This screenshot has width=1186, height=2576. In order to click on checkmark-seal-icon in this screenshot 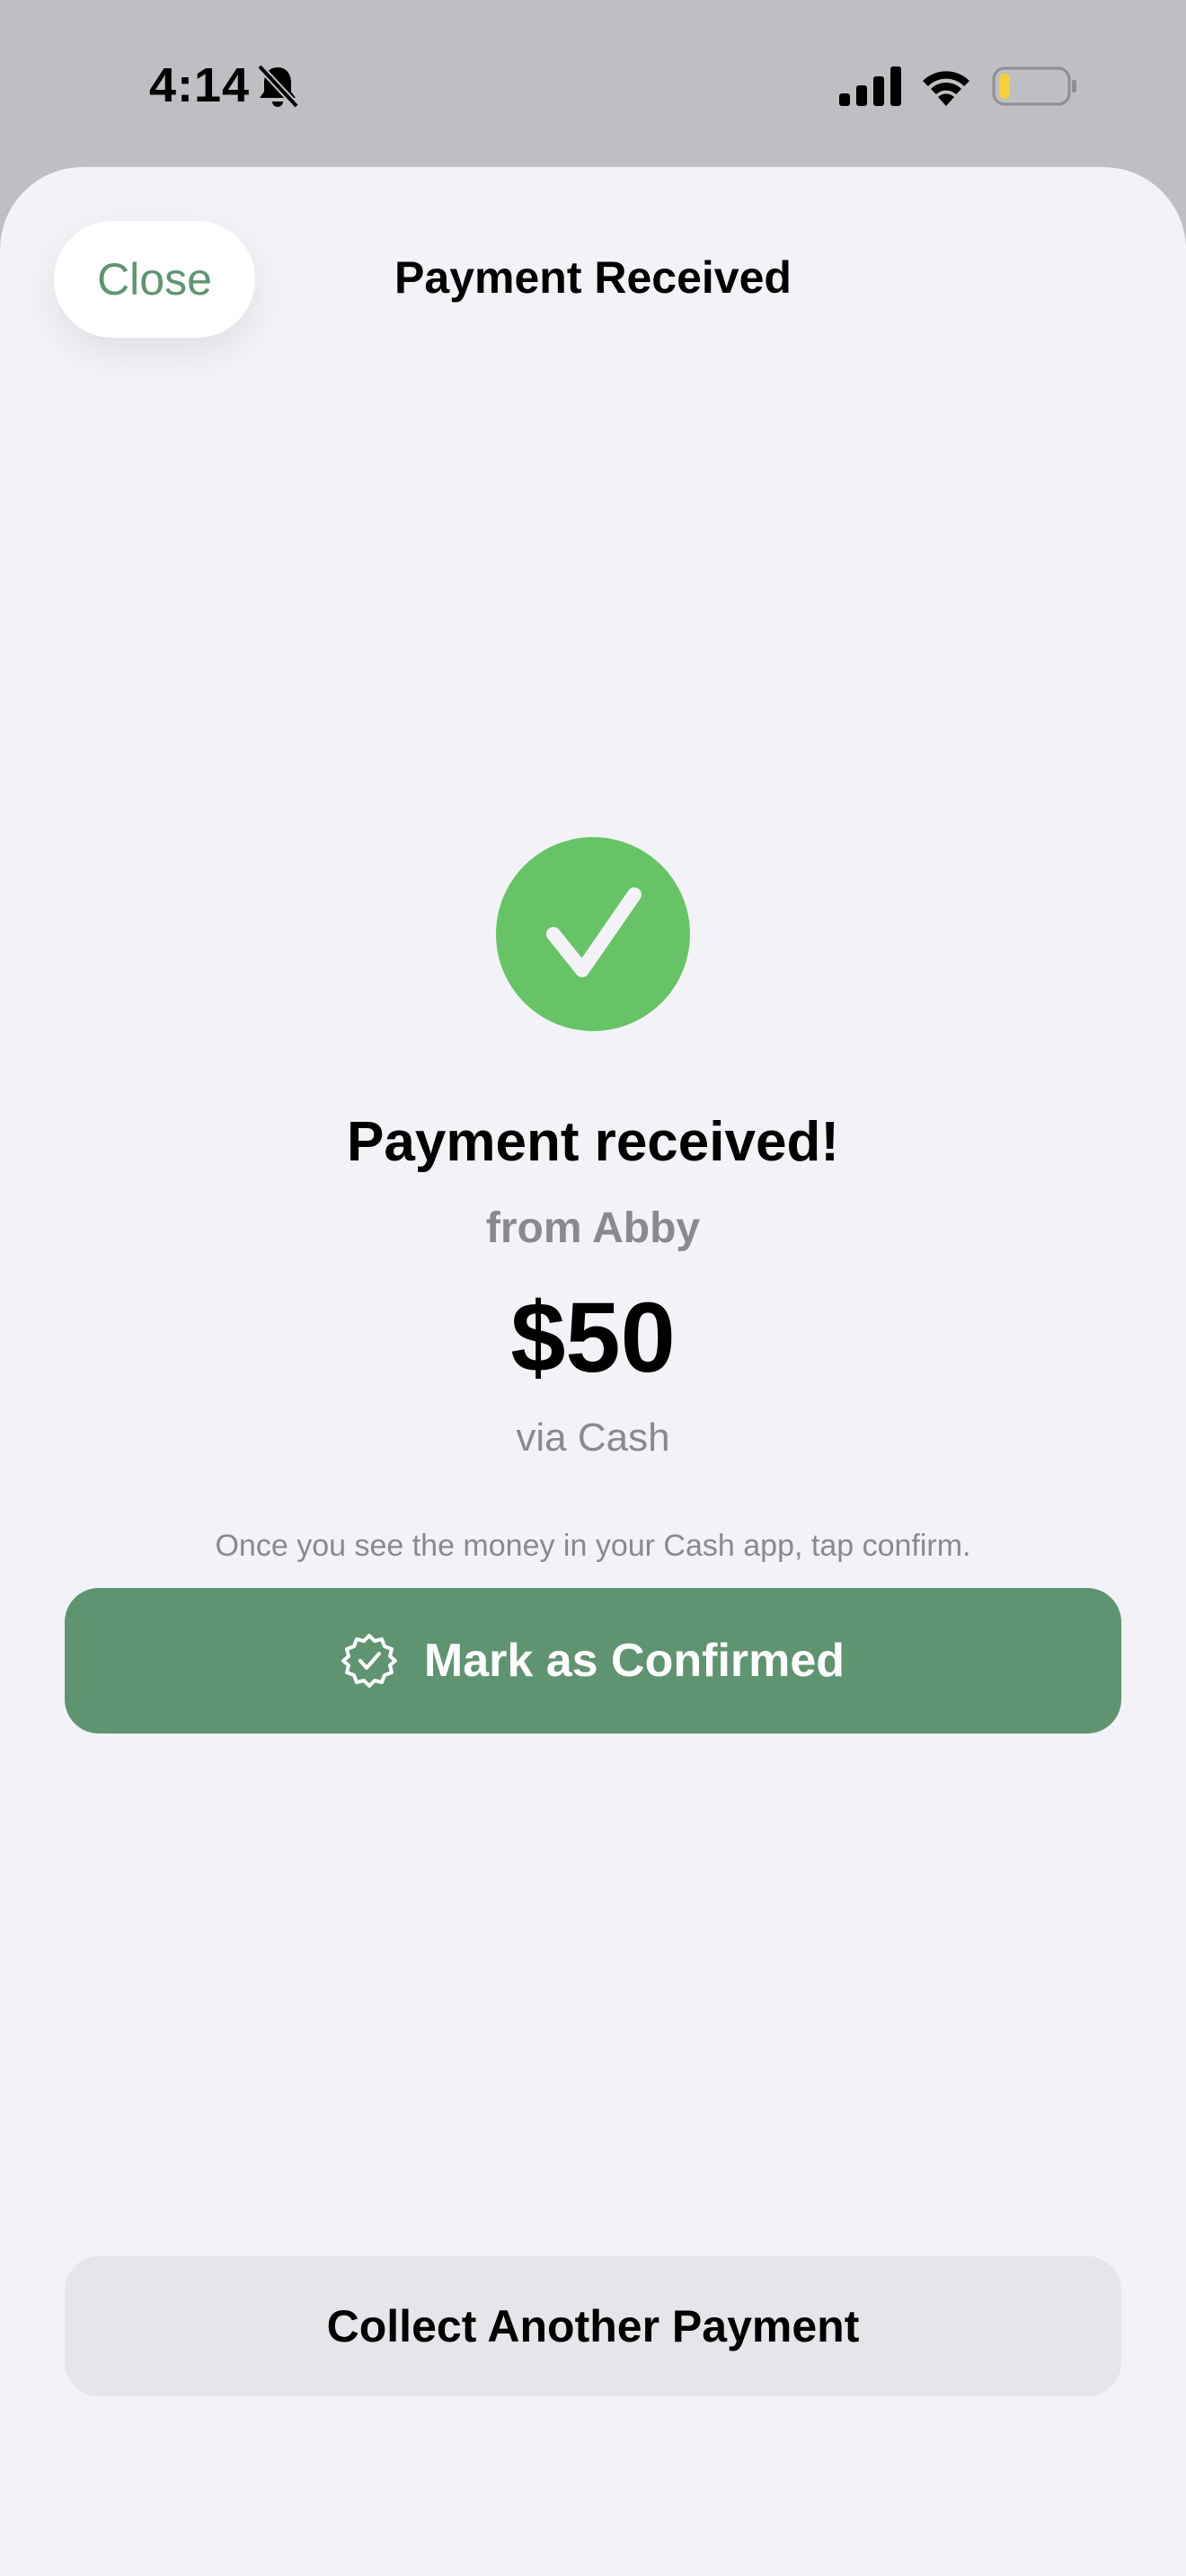, I will do `click(369, 1661)`.